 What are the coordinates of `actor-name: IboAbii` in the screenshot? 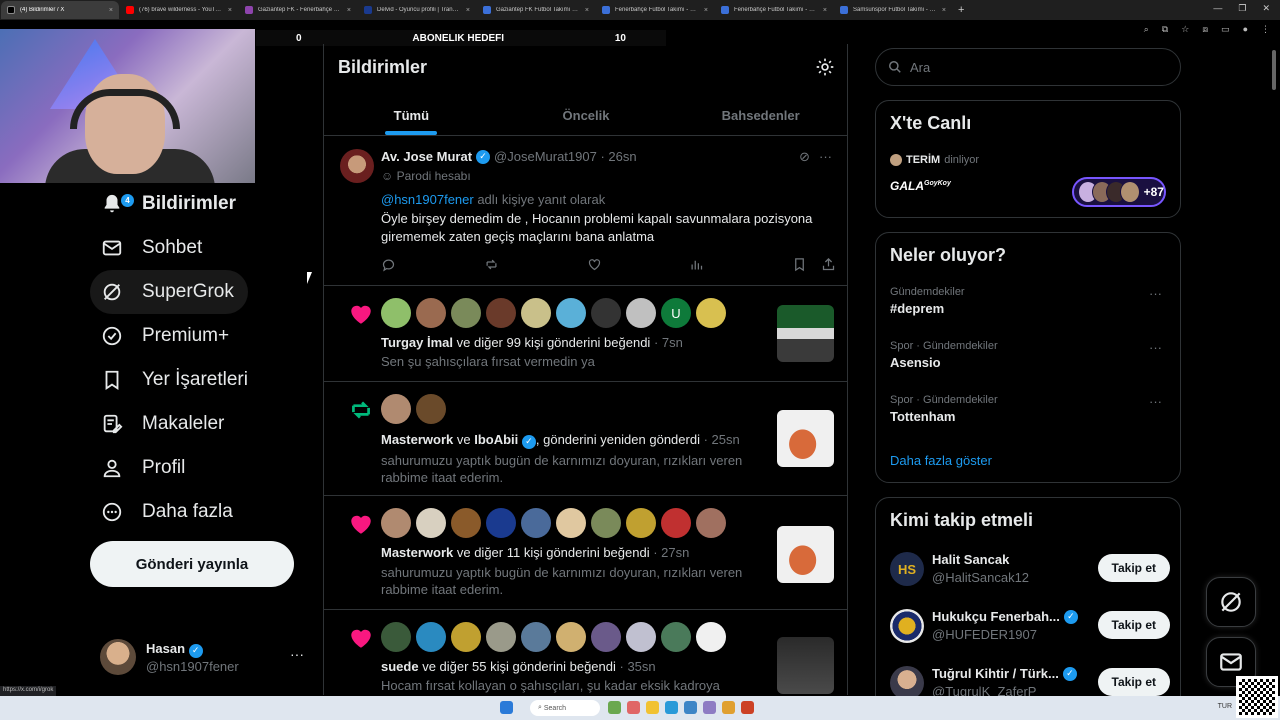 It's located at (496, 439).